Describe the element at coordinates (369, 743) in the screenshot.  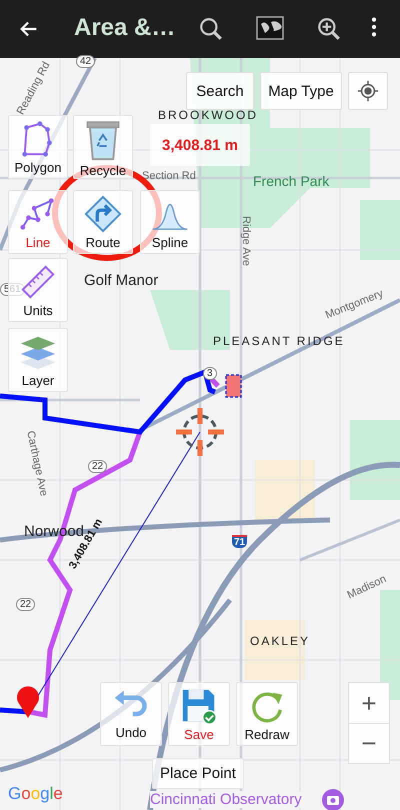
I see `zoom-out-button: −` at that location.